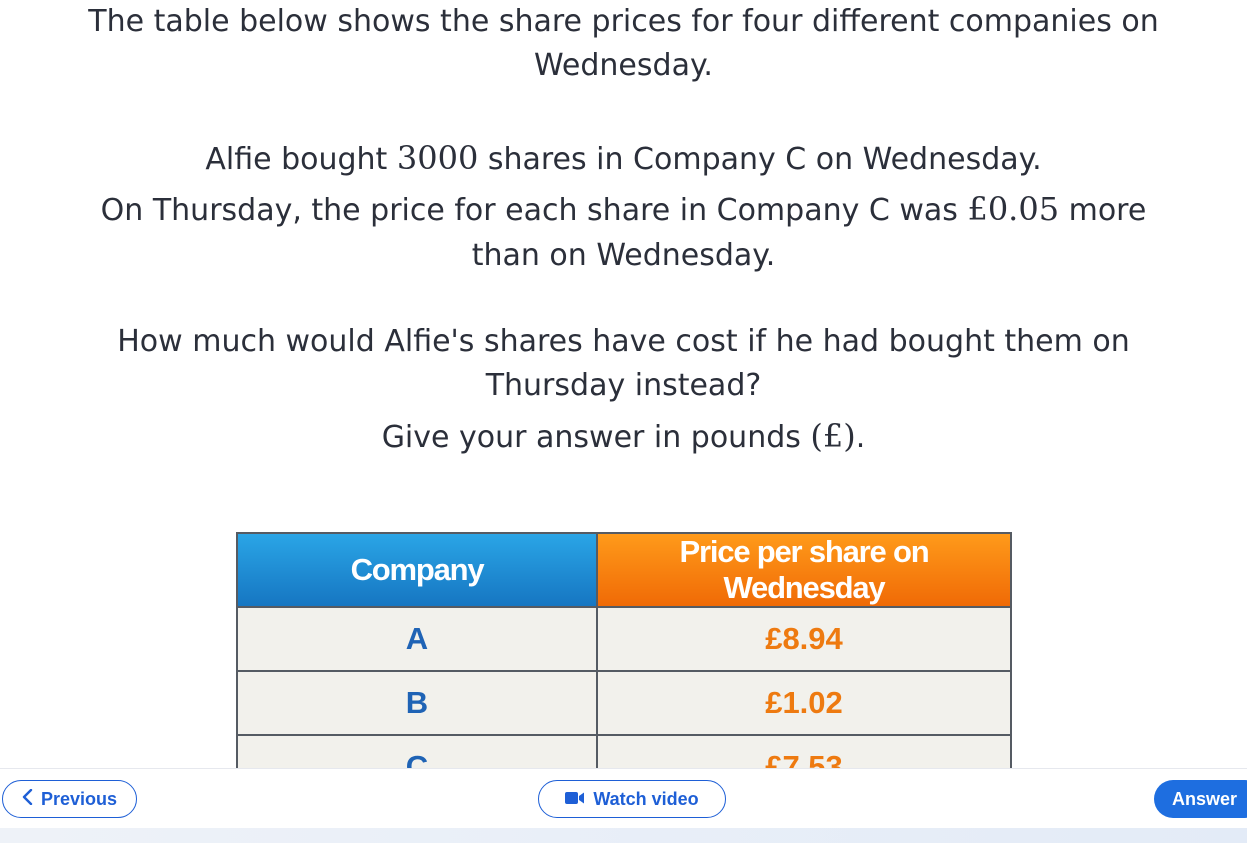 This screenshot has height=843, width=1247. What do you see at coordinates (623, 255) in the screenshot?
I see `question-line: than on Wednesday.` at bounding box center [623, 255].